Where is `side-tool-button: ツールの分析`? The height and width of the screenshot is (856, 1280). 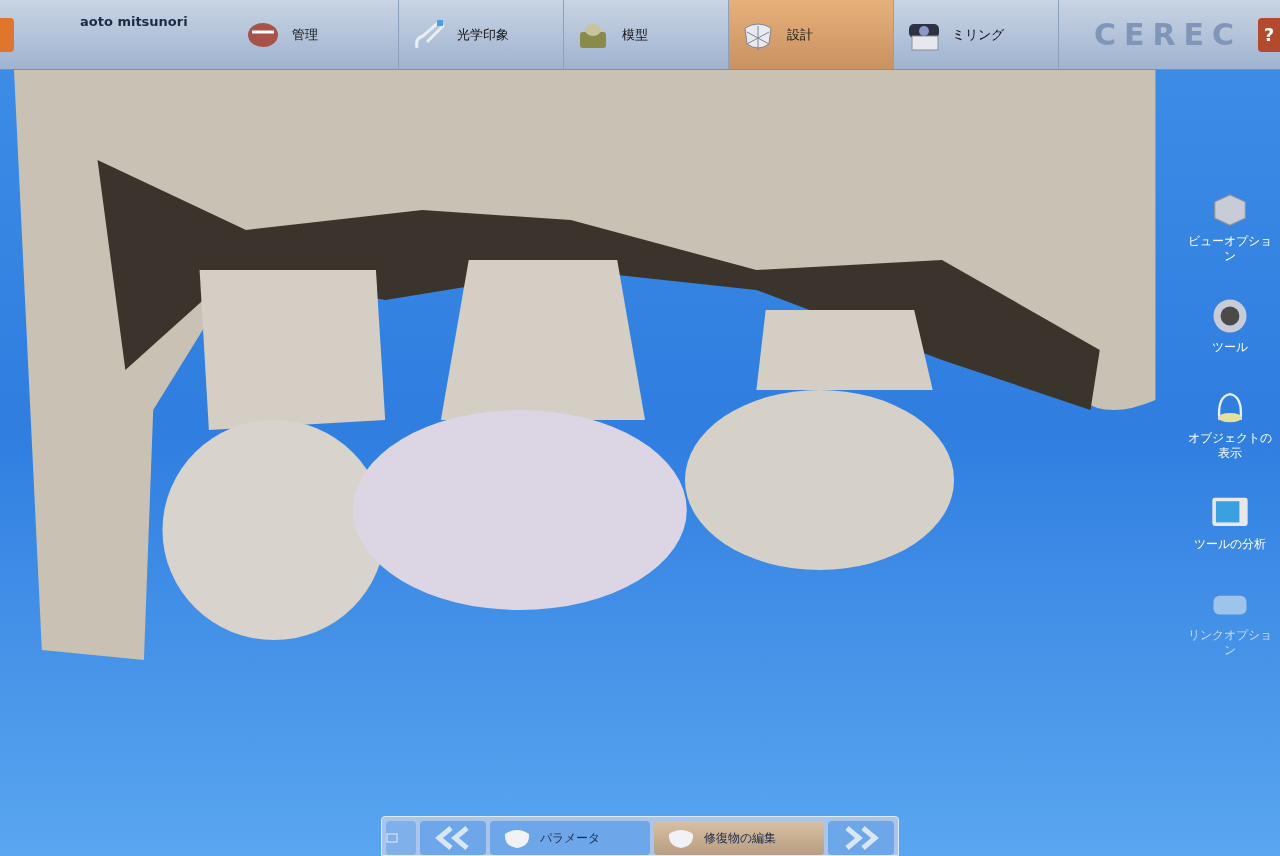 side-tool-button: ツールの分析 is located at coordinates (1230, 522).